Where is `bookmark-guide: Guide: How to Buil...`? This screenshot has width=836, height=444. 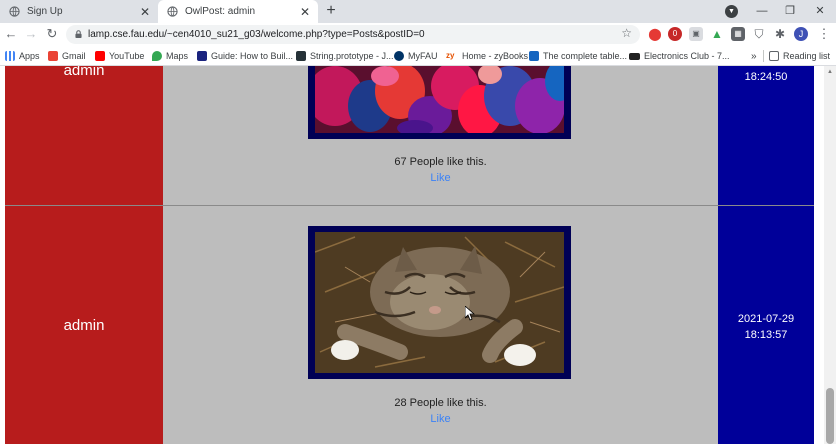
bookmark-guide: Guide: How to Buil... is located at coordinates (245, 56).